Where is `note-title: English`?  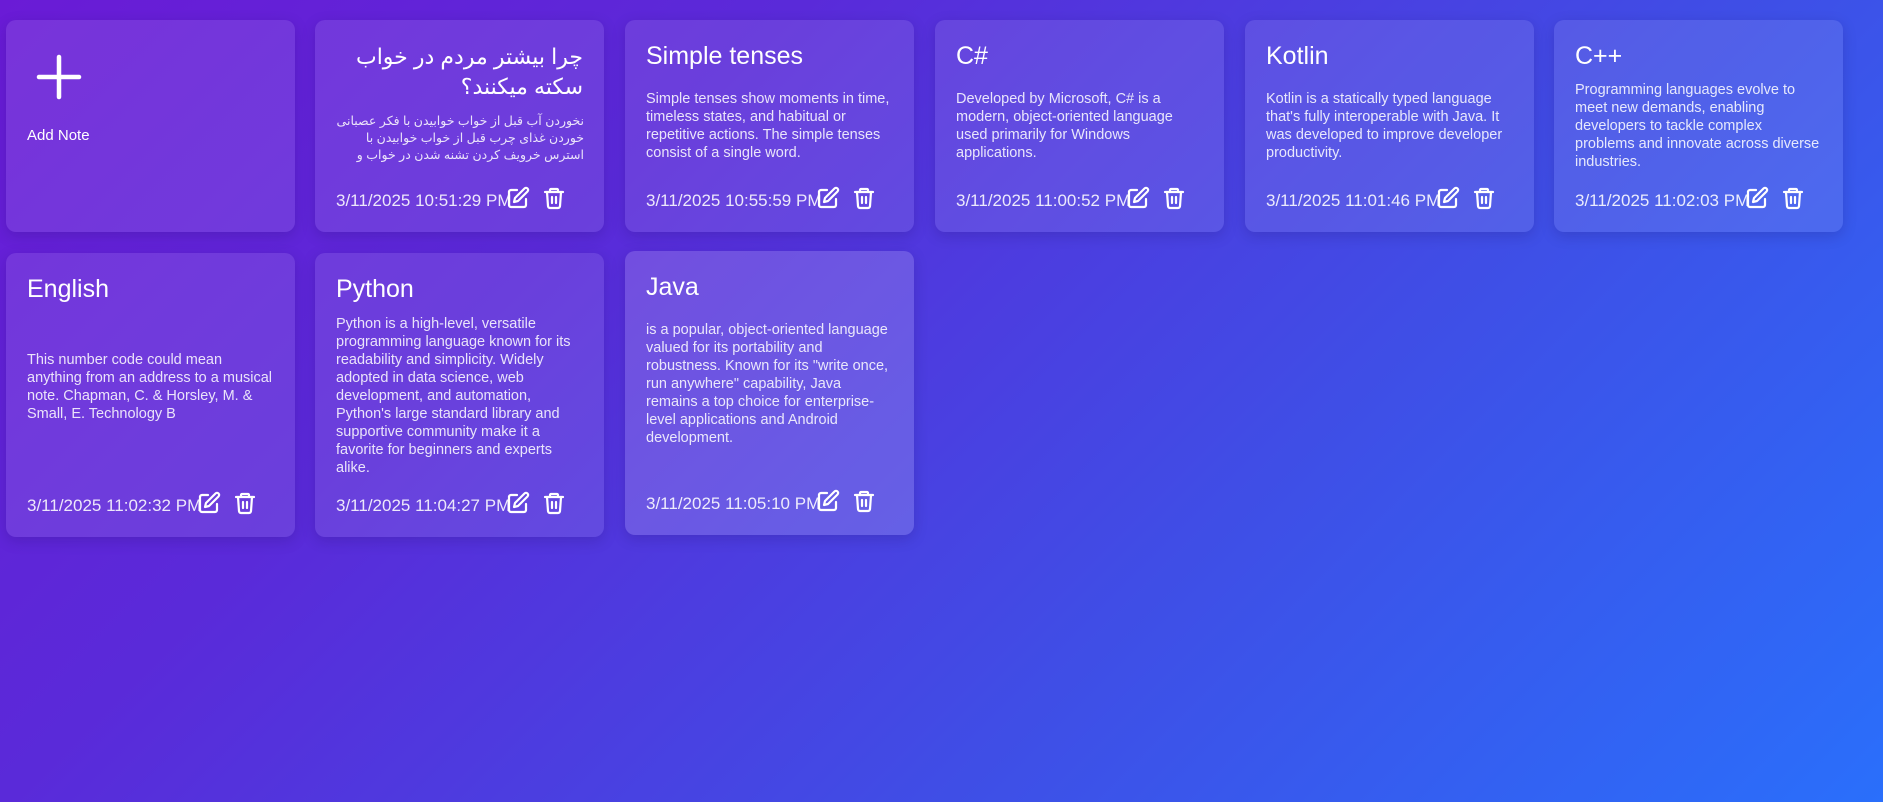
note-title: English is located at coordinates (68, 289).